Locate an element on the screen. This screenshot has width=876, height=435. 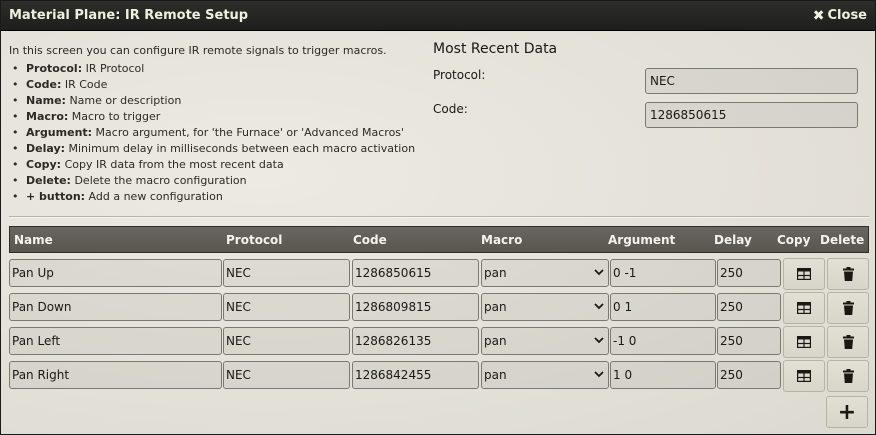
close-label: Close is located at coordinates (847, 15).